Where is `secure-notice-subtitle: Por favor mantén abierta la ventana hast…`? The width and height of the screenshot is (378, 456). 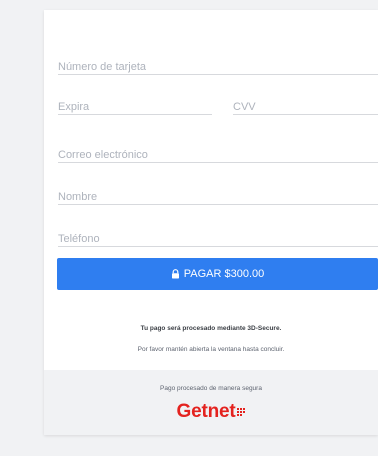 secure-notice-subtitle: Por favor mantén abierta la ventana hast… is located at coordinates (211, 349).